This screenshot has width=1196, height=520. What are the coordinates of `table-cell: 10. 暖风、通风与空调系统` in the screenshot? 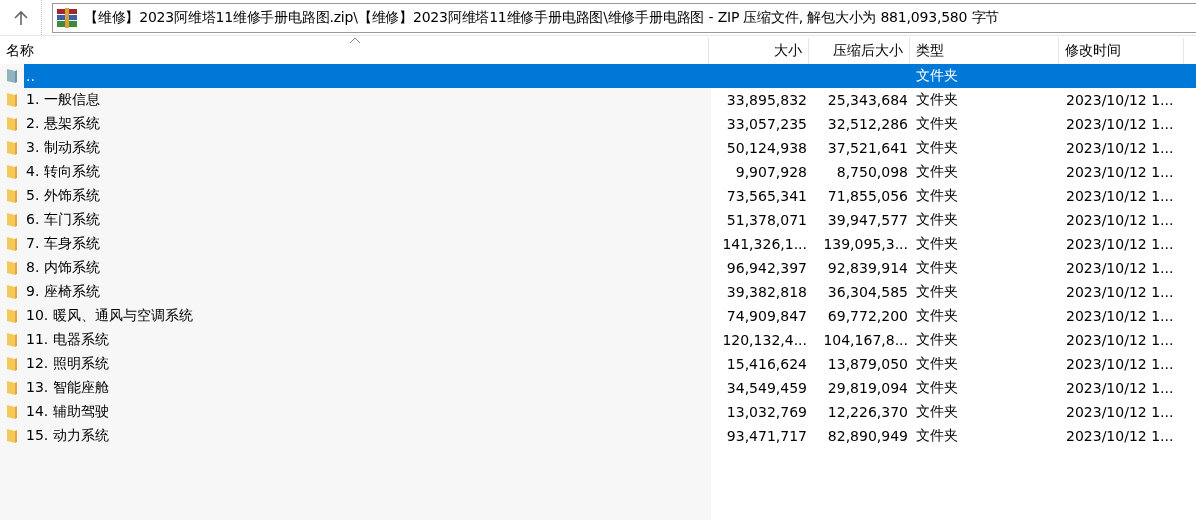 It's located at (367, 316).